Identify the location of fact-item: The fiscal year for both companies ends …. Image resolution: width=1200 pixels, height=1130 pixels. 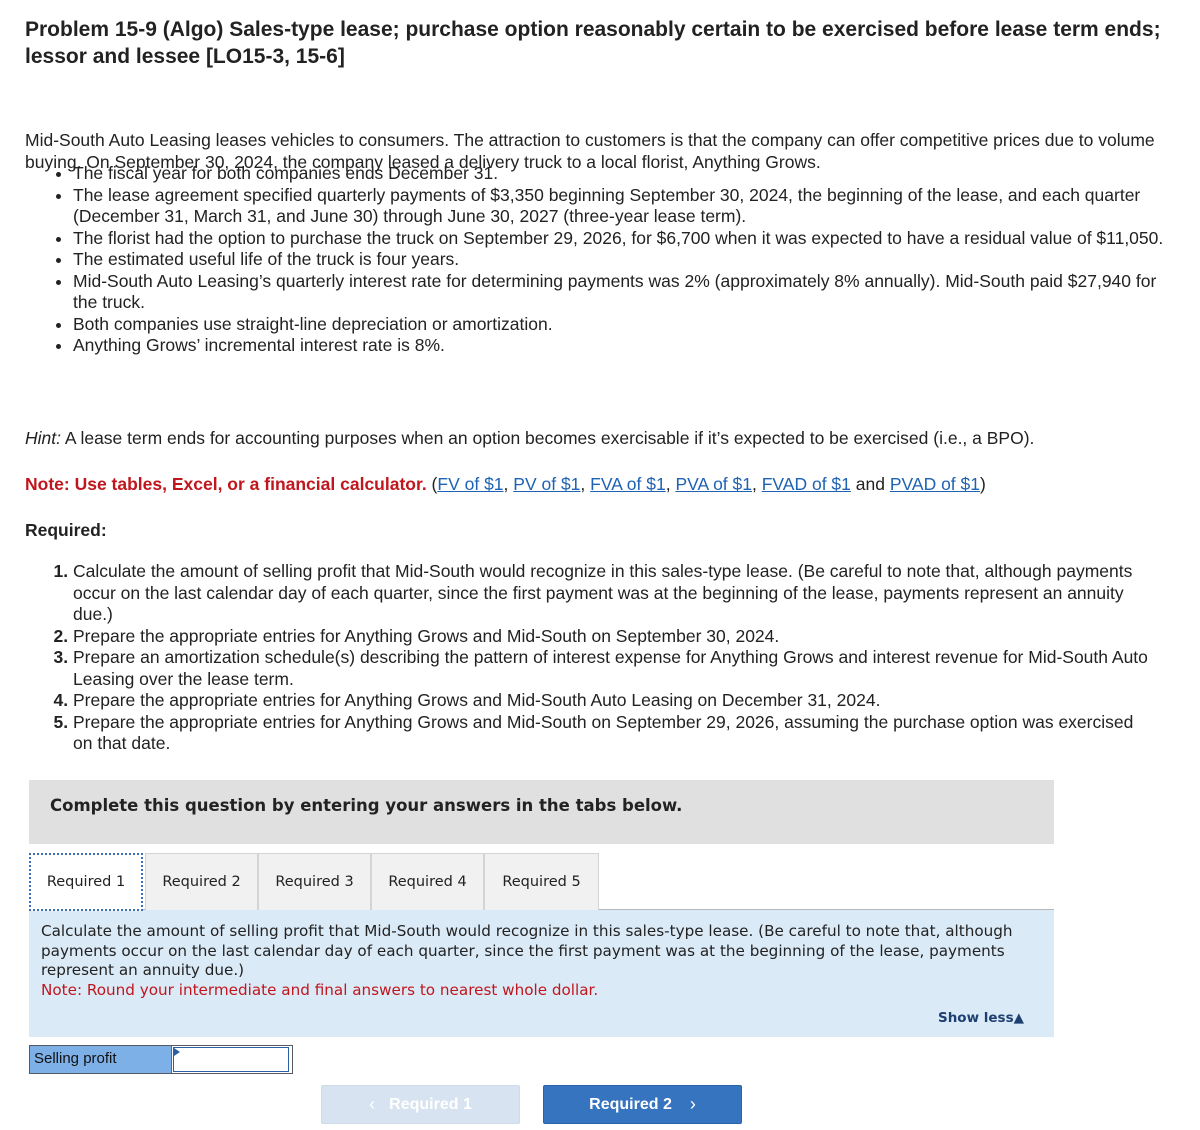
(619, 174).